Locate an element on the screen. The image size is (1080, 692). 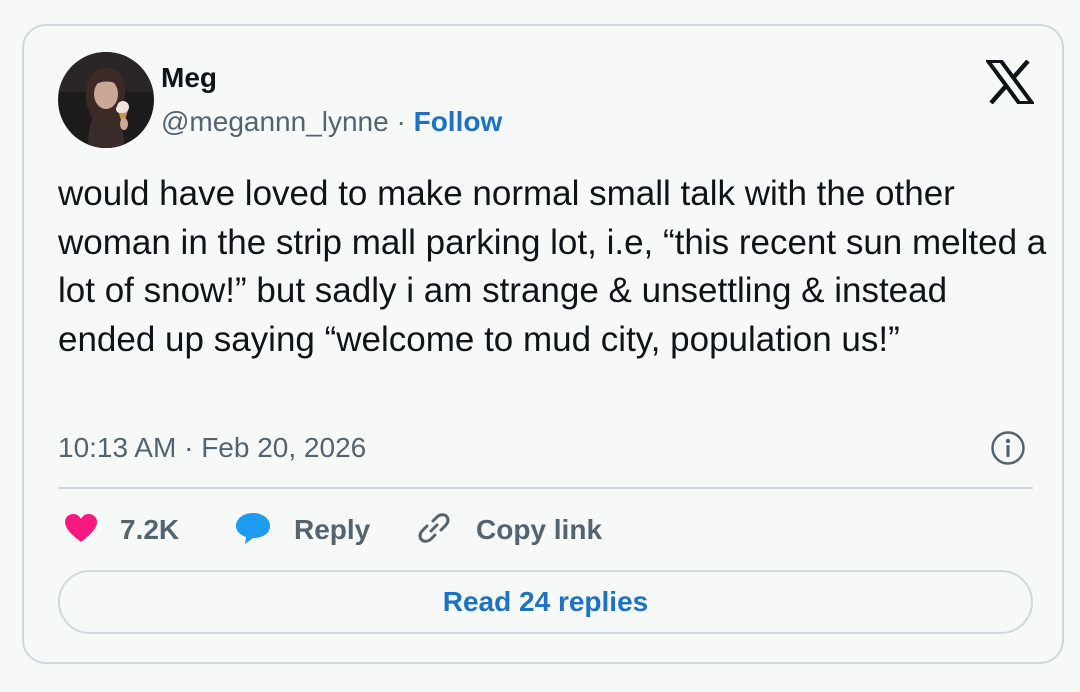
handle-row: @megannn_lynne · Follow is located at coordinates (331, 122).